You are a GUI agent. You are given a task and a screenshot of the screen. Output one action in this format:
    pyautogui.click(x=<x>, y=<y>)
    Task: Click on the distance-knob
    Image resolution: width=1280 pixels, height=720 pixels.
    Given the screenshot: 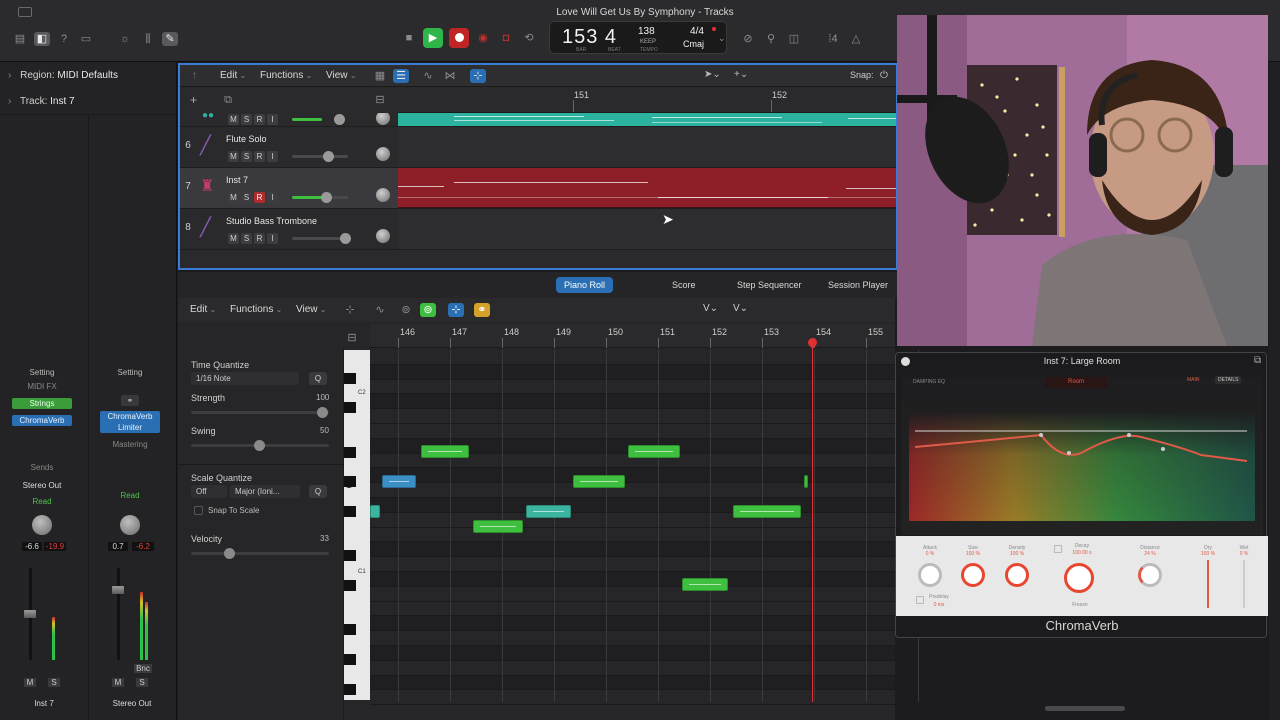 What is the action you would take?
    pyautogui.click(x=1150, y=575)
    